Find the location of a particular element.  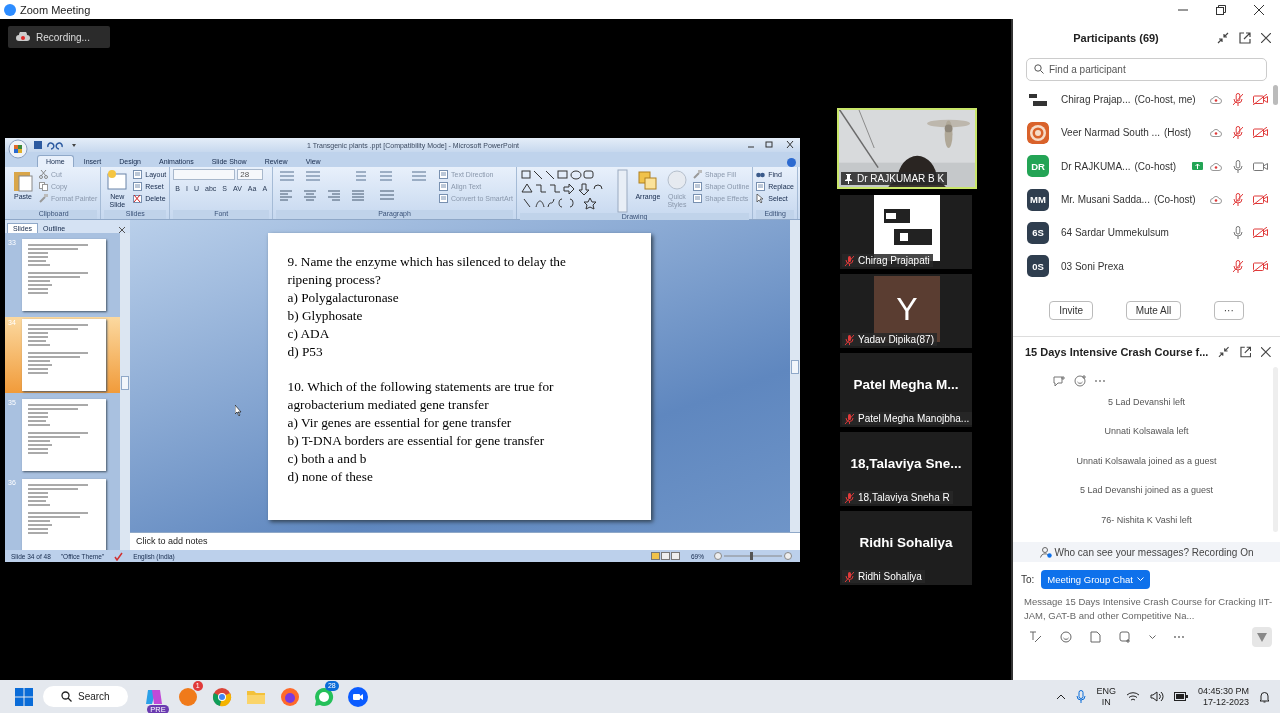

battery-icon is located at coordinates (1180, 696).